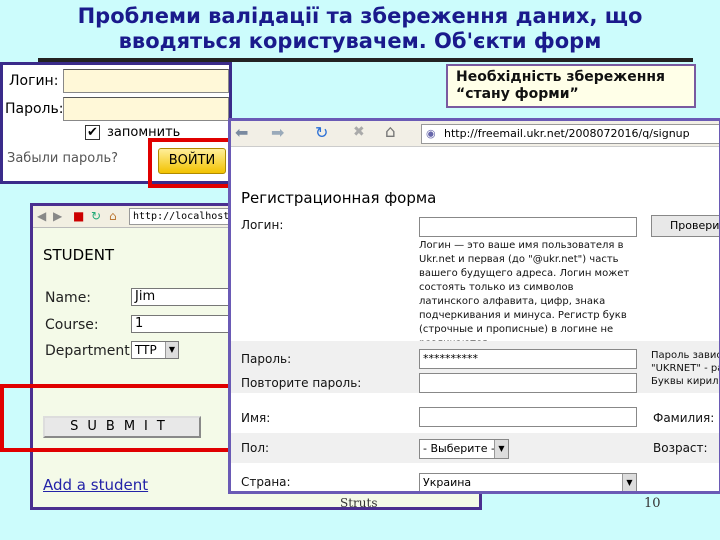 The height and width of the screenshot is (540, 720). I want to click on stop-icon: ■, so click(78, 216).